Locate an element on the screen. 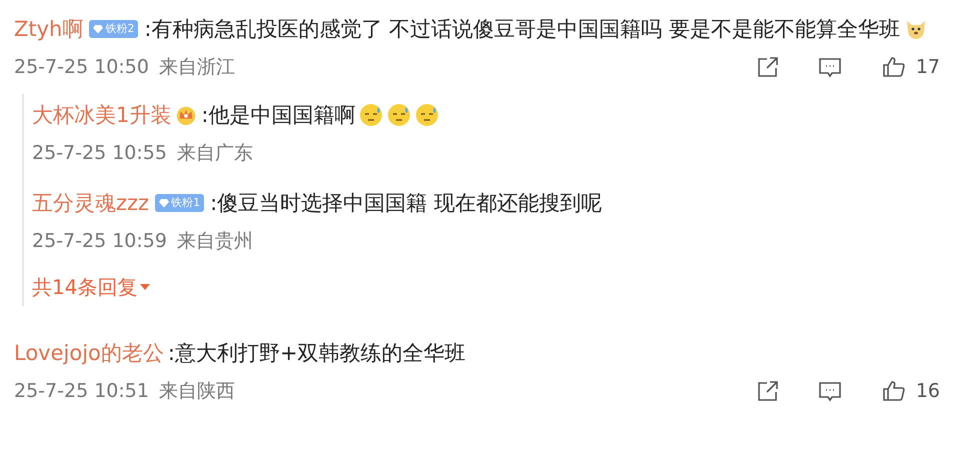 Image resolution: width=960 pixels, height=453 pixels. username: Lovejojo的老公 is located at coordinates (89, 353).